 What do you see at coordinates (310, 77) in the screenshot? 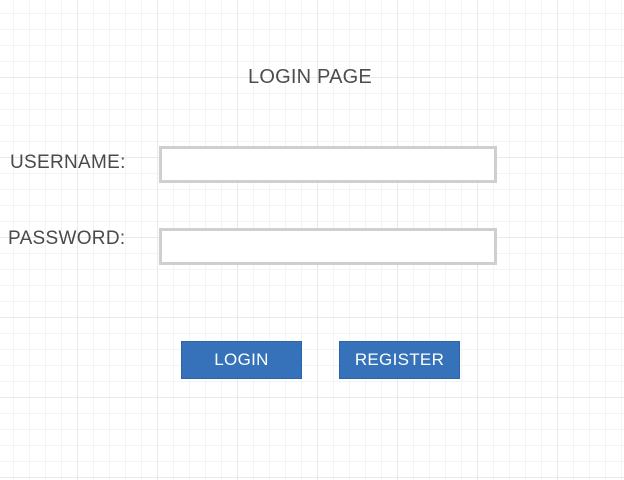
I see `page-title: LOGIN PAGE` at bounding box center [310, 77].